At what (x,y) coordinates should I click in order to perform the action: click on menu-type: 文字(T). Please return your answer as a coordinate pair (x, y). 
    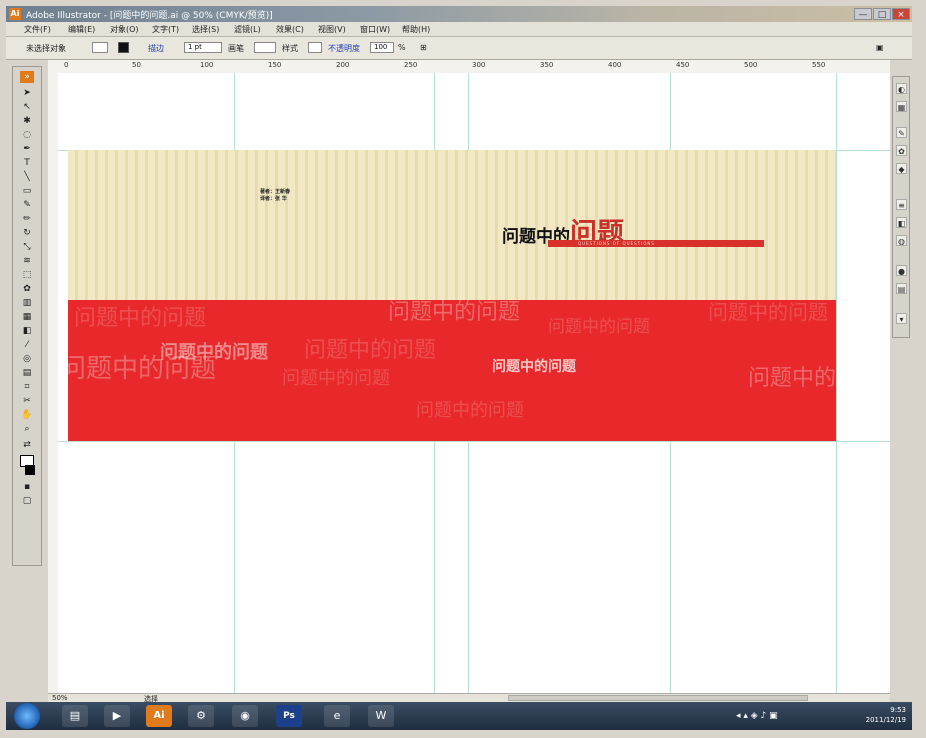
    Looking at the image, I should click on (165, 29).